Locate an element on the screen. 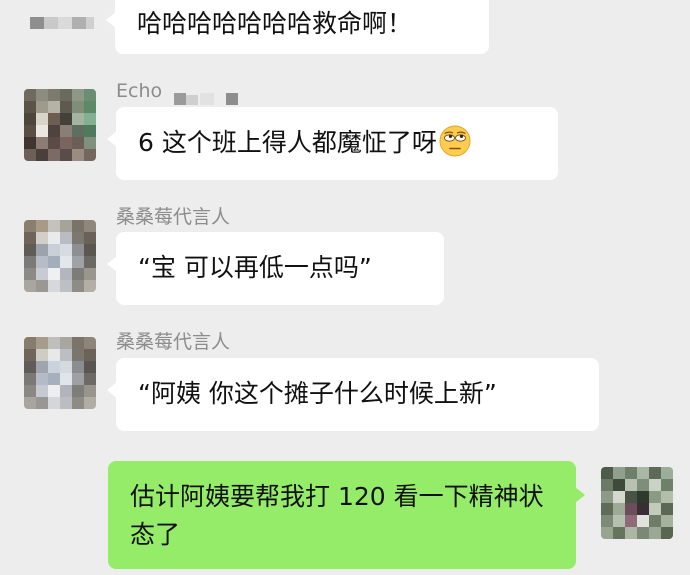  message-text: “宝 可以再低一点吗” is located at coordinates (255, 267).